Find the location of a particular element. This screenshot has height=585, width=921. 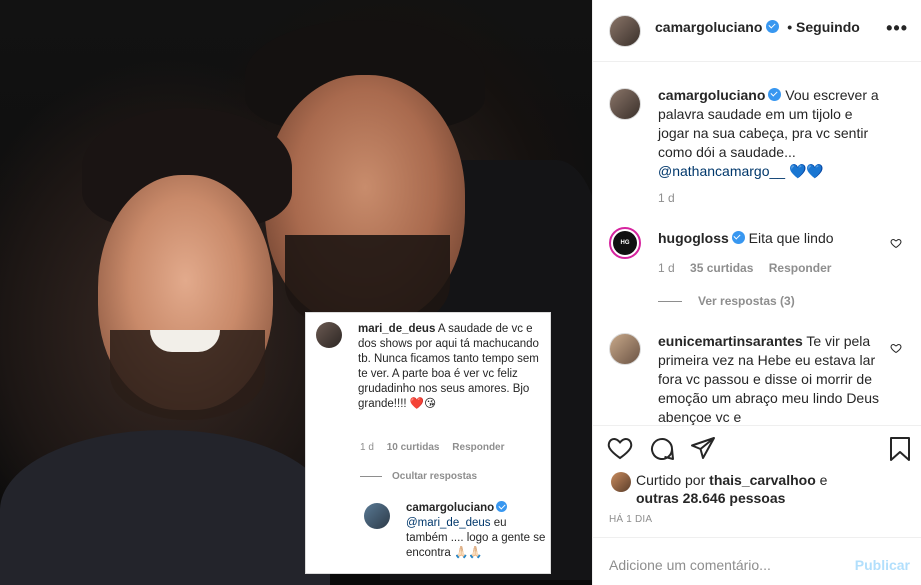

liked-conj: e is located at coordinates (823, 480).